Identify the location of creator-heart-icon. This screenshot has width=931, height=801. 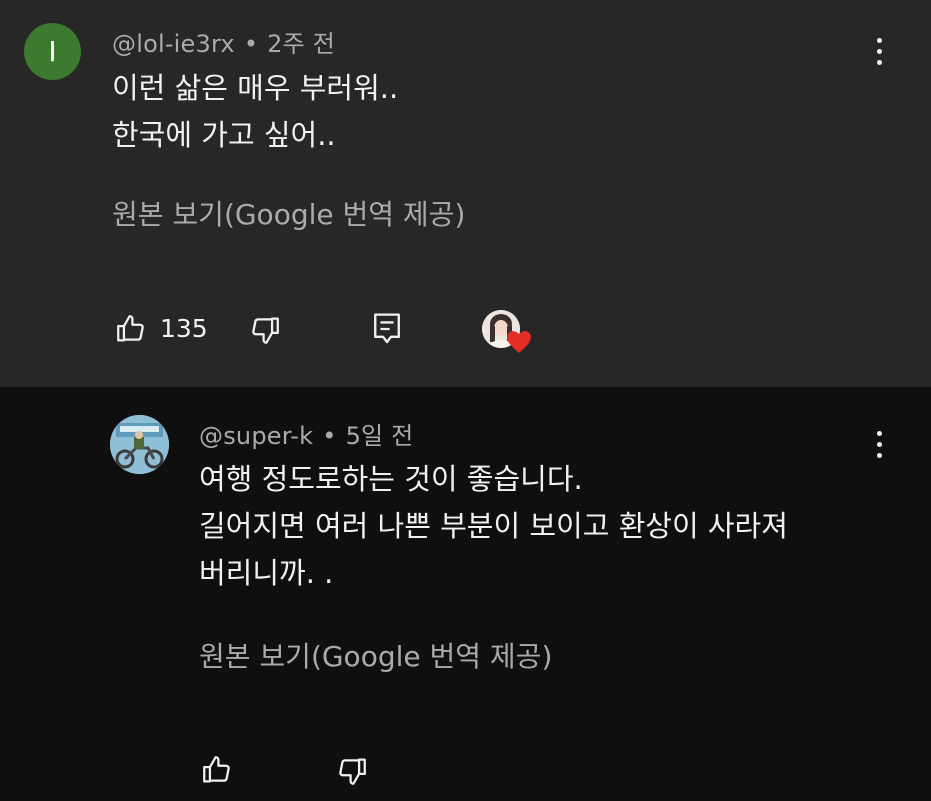
(519, 342).